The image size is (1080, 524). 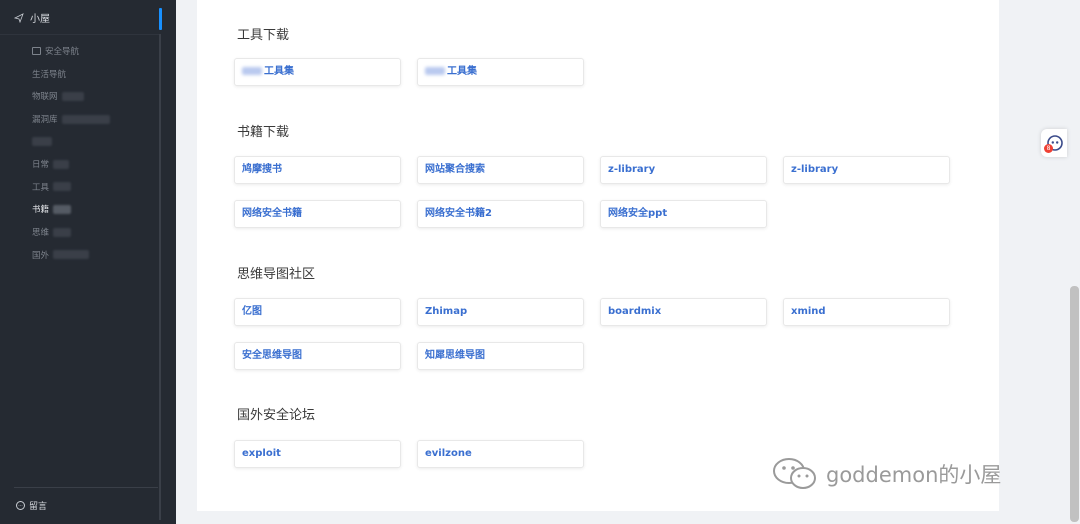 I want to click on chat-widget: 8, so click(x=1054, y=143).